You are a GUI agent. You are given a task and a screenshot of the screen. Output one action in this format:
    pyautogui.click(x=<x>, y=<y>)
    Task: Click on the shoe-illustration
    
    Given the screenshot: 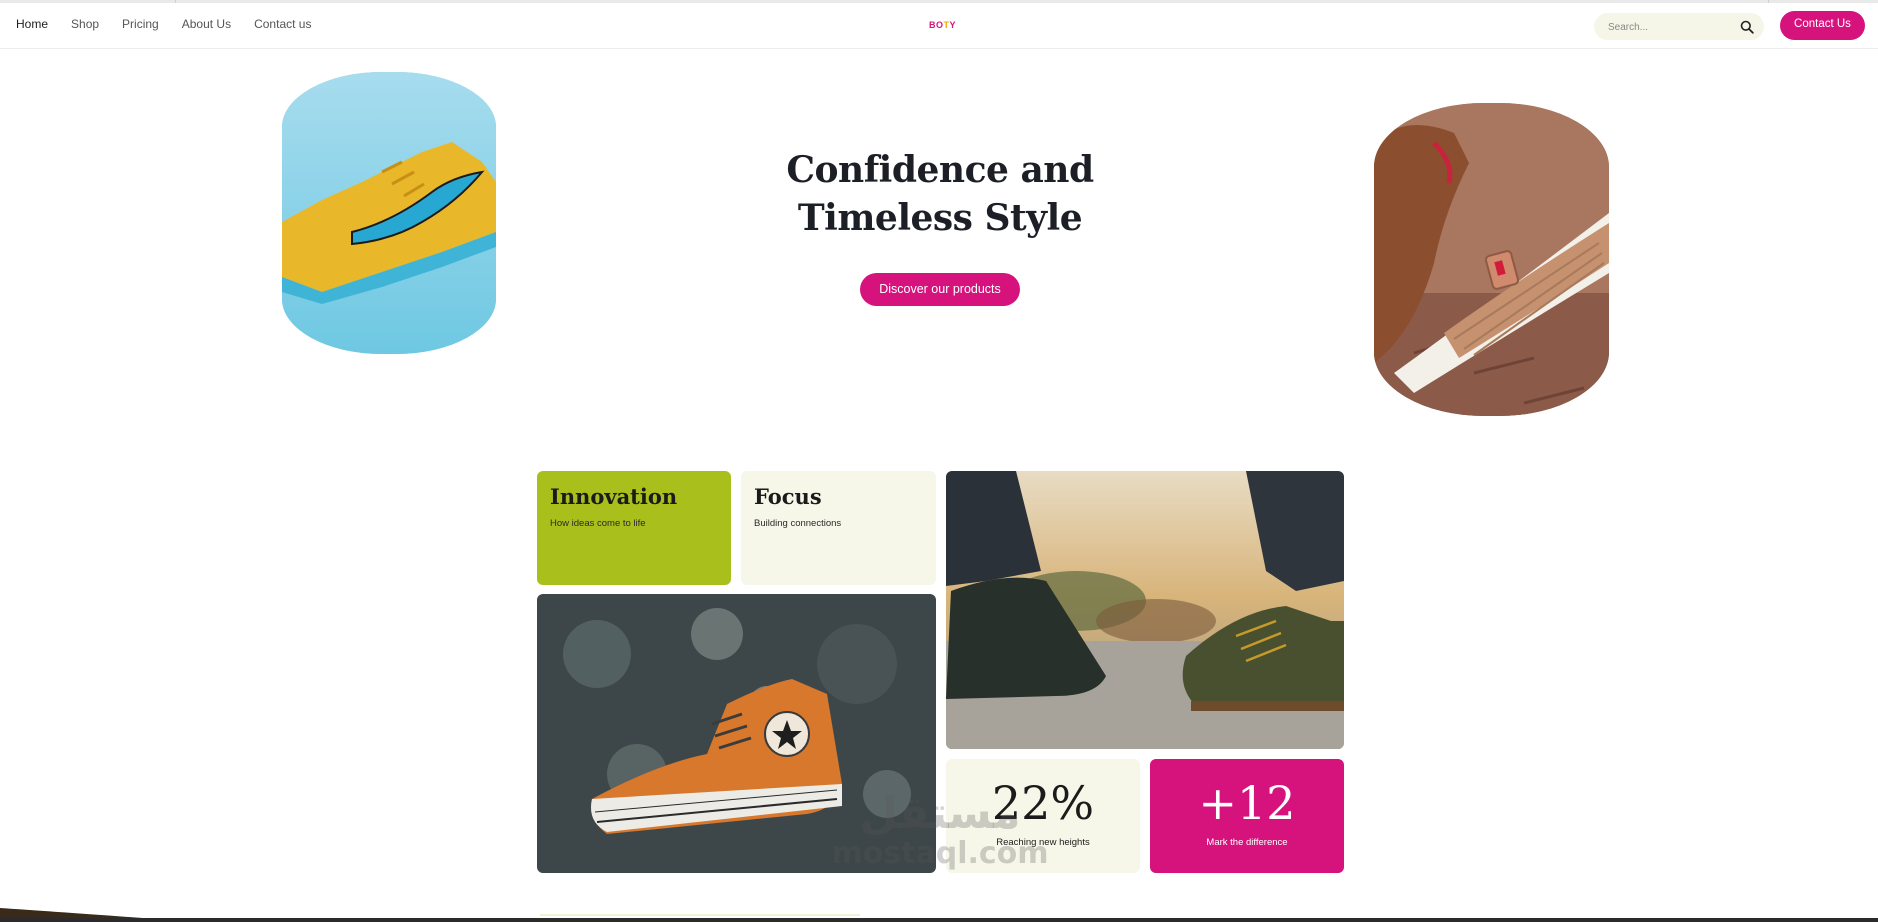 What is the action you would take?
    pyautogui.click(x=1491, y=259)
    